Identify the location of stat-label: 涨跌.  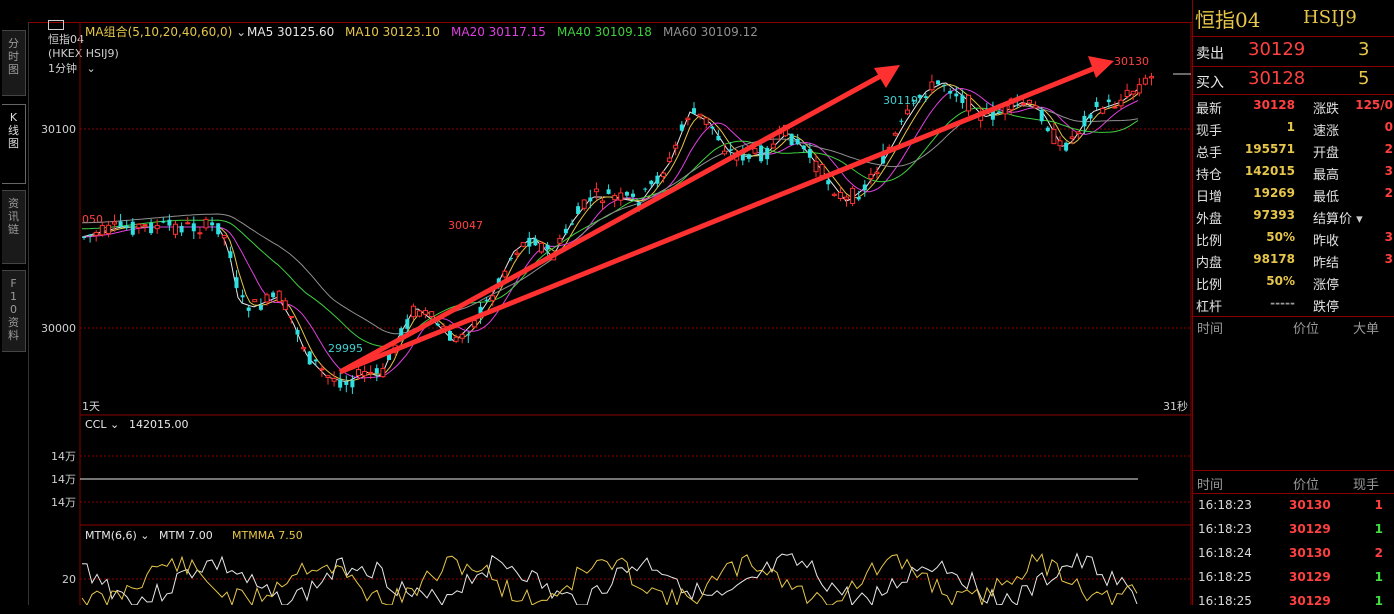
(1326, 109).